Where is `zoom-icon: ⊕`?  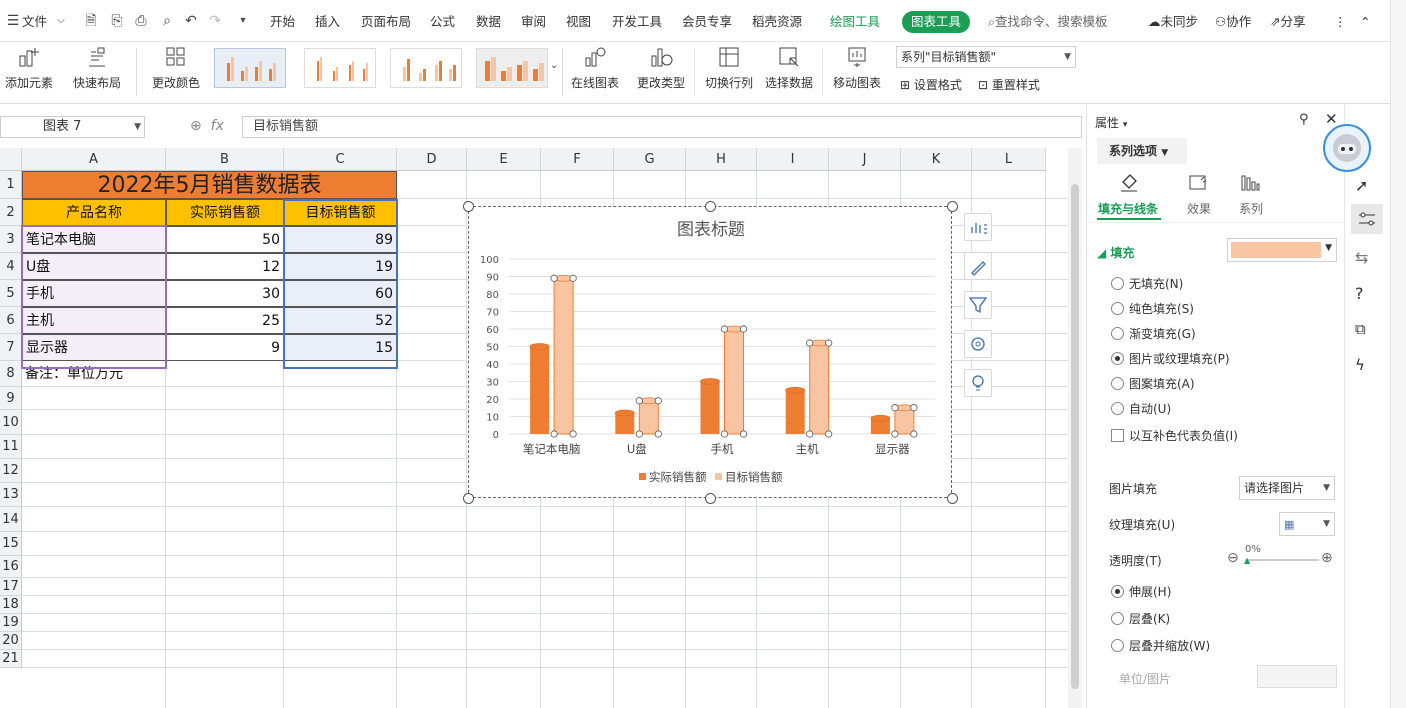
zoom-icon: ⊕ is located at coordinates (196, 126).